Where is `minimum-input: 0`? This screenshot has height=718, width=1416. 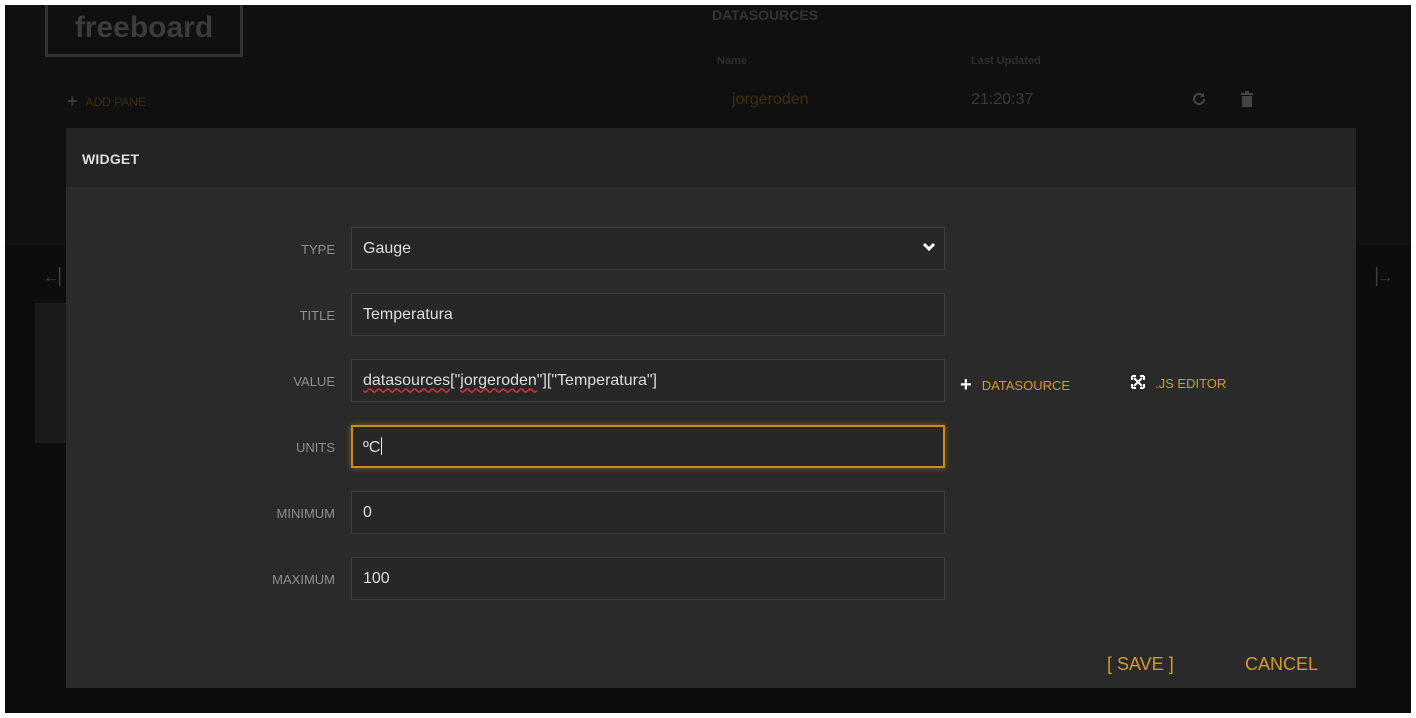
minimum-input: 0 is located at coordinates (648, 512).